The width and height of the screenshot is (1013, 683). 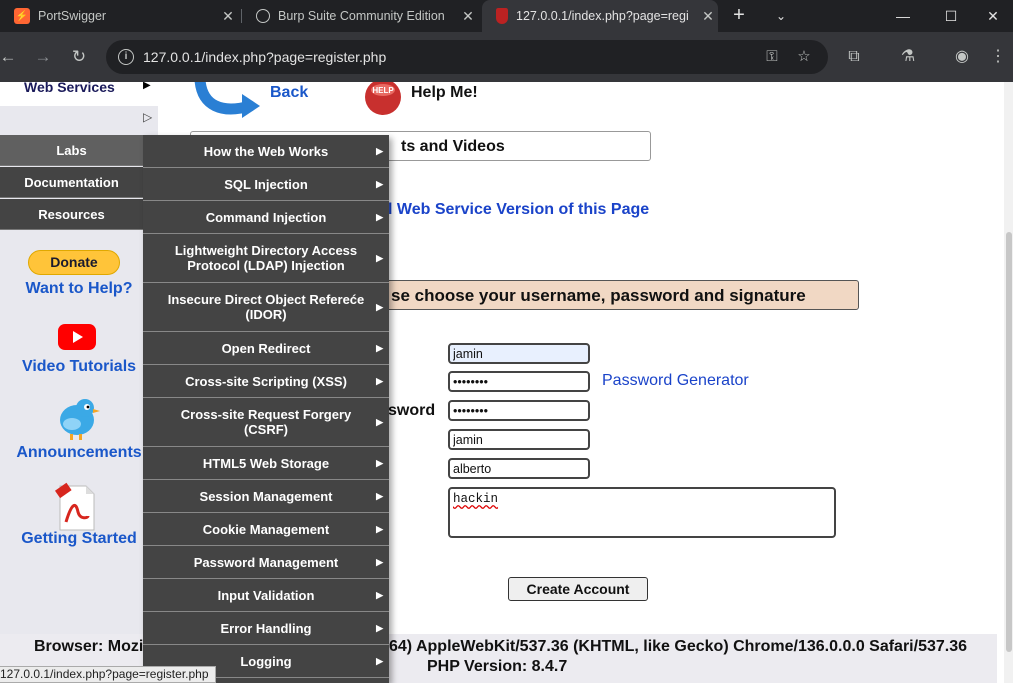 What do you see at coordinates (69, 88) in the screenshot?
I see `menu-item-label: Web Services` at bounding box center [69, 88].